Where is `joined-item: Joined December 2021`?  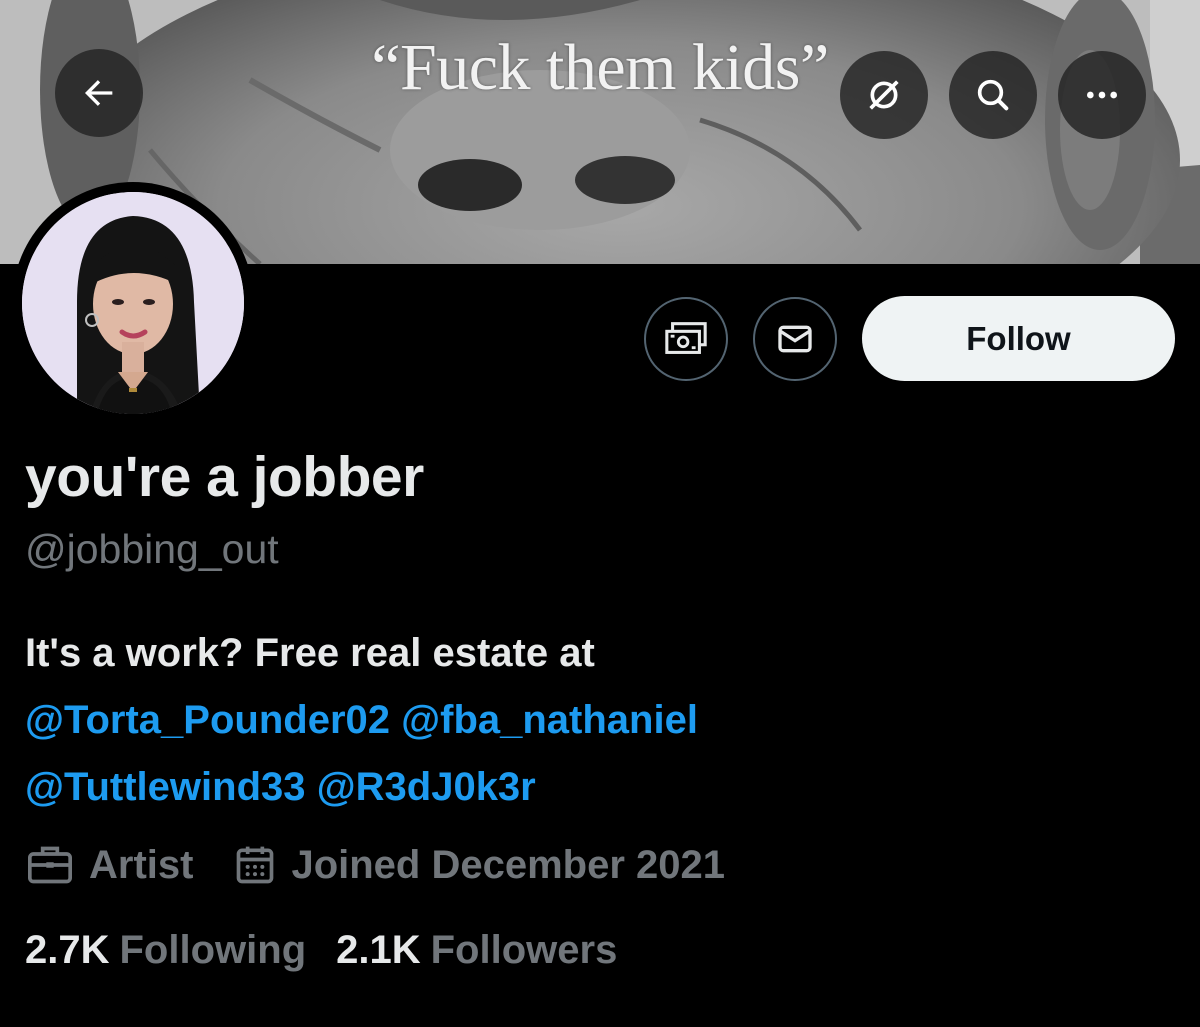
joined-item: Joined December 2021 is located at coordinates (479, 865).